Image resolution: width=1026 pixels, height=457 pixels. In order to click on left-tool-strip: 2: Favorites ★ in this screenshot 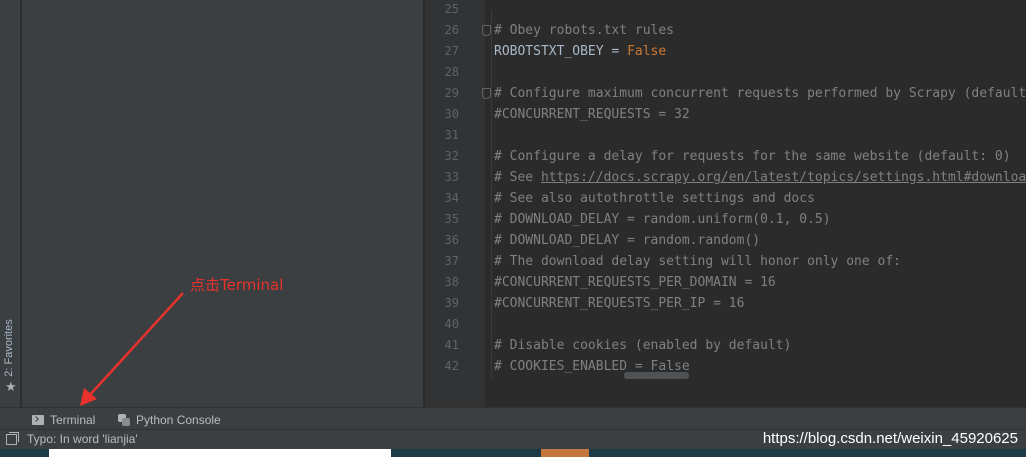, I will do `click(10, 203)`.